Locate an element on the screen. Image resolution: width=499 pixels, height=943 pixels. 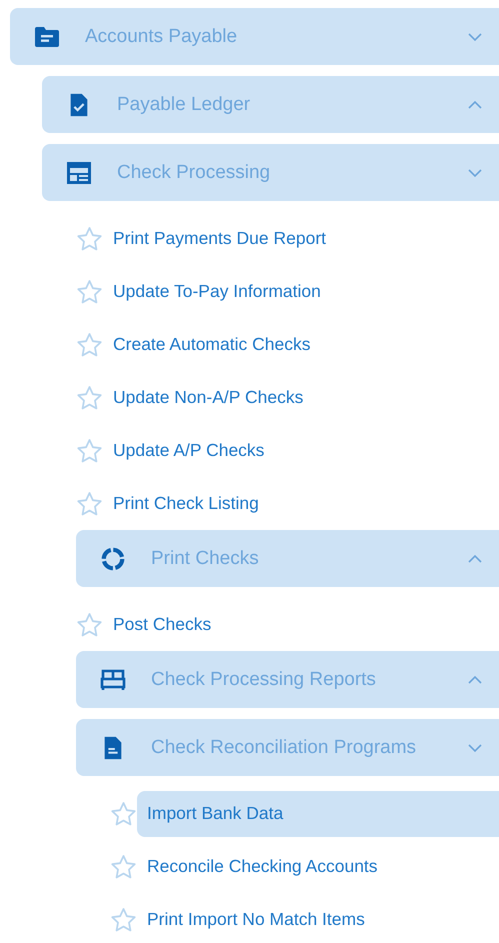
menu-item: Reconcile Checking Accounts is located at coordinates (318, 867).